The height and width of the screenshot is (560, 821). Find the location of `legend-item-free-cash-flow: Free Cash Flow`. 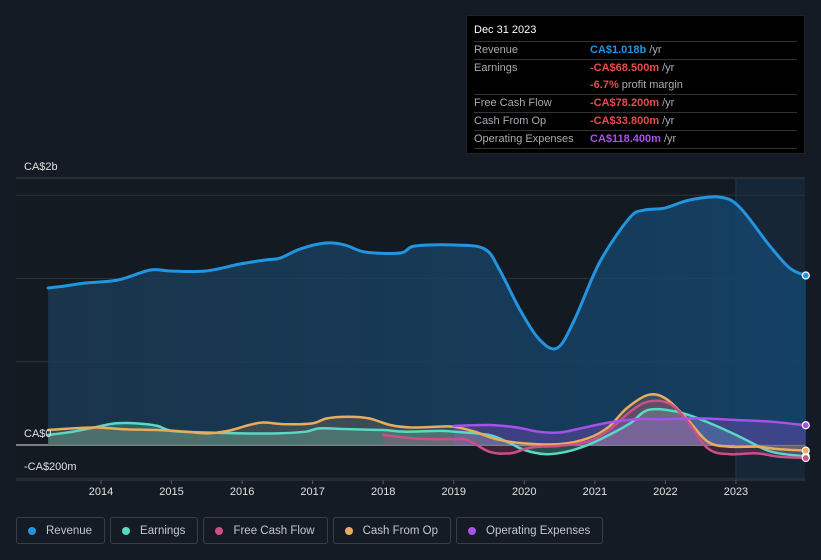

legend-item-free-cash-flow: Free Cash Flow is located at coordinates (265, 530).